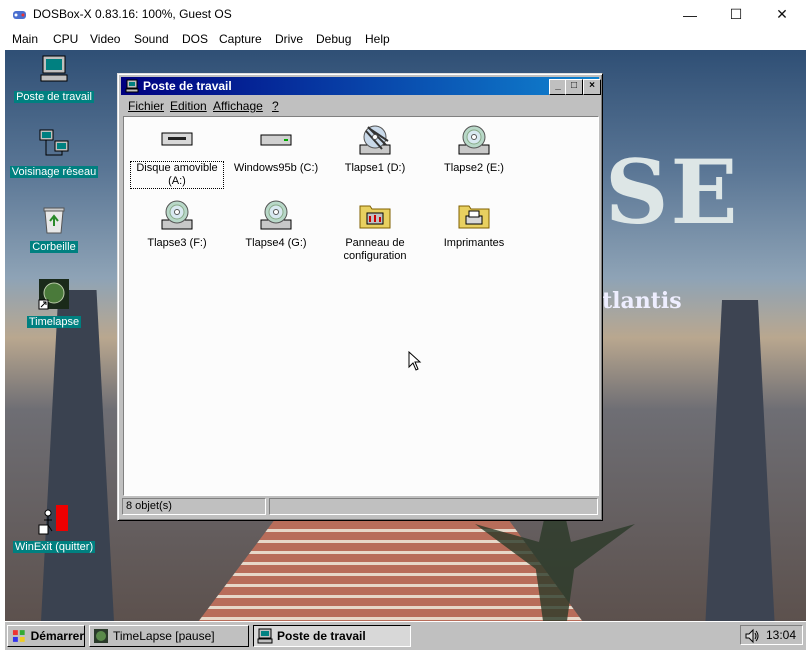  I want to click on host-titlebar: DOSBox-X 0.83.16: 100%, Guest OS — ☐ ✕, so click(405, 14).